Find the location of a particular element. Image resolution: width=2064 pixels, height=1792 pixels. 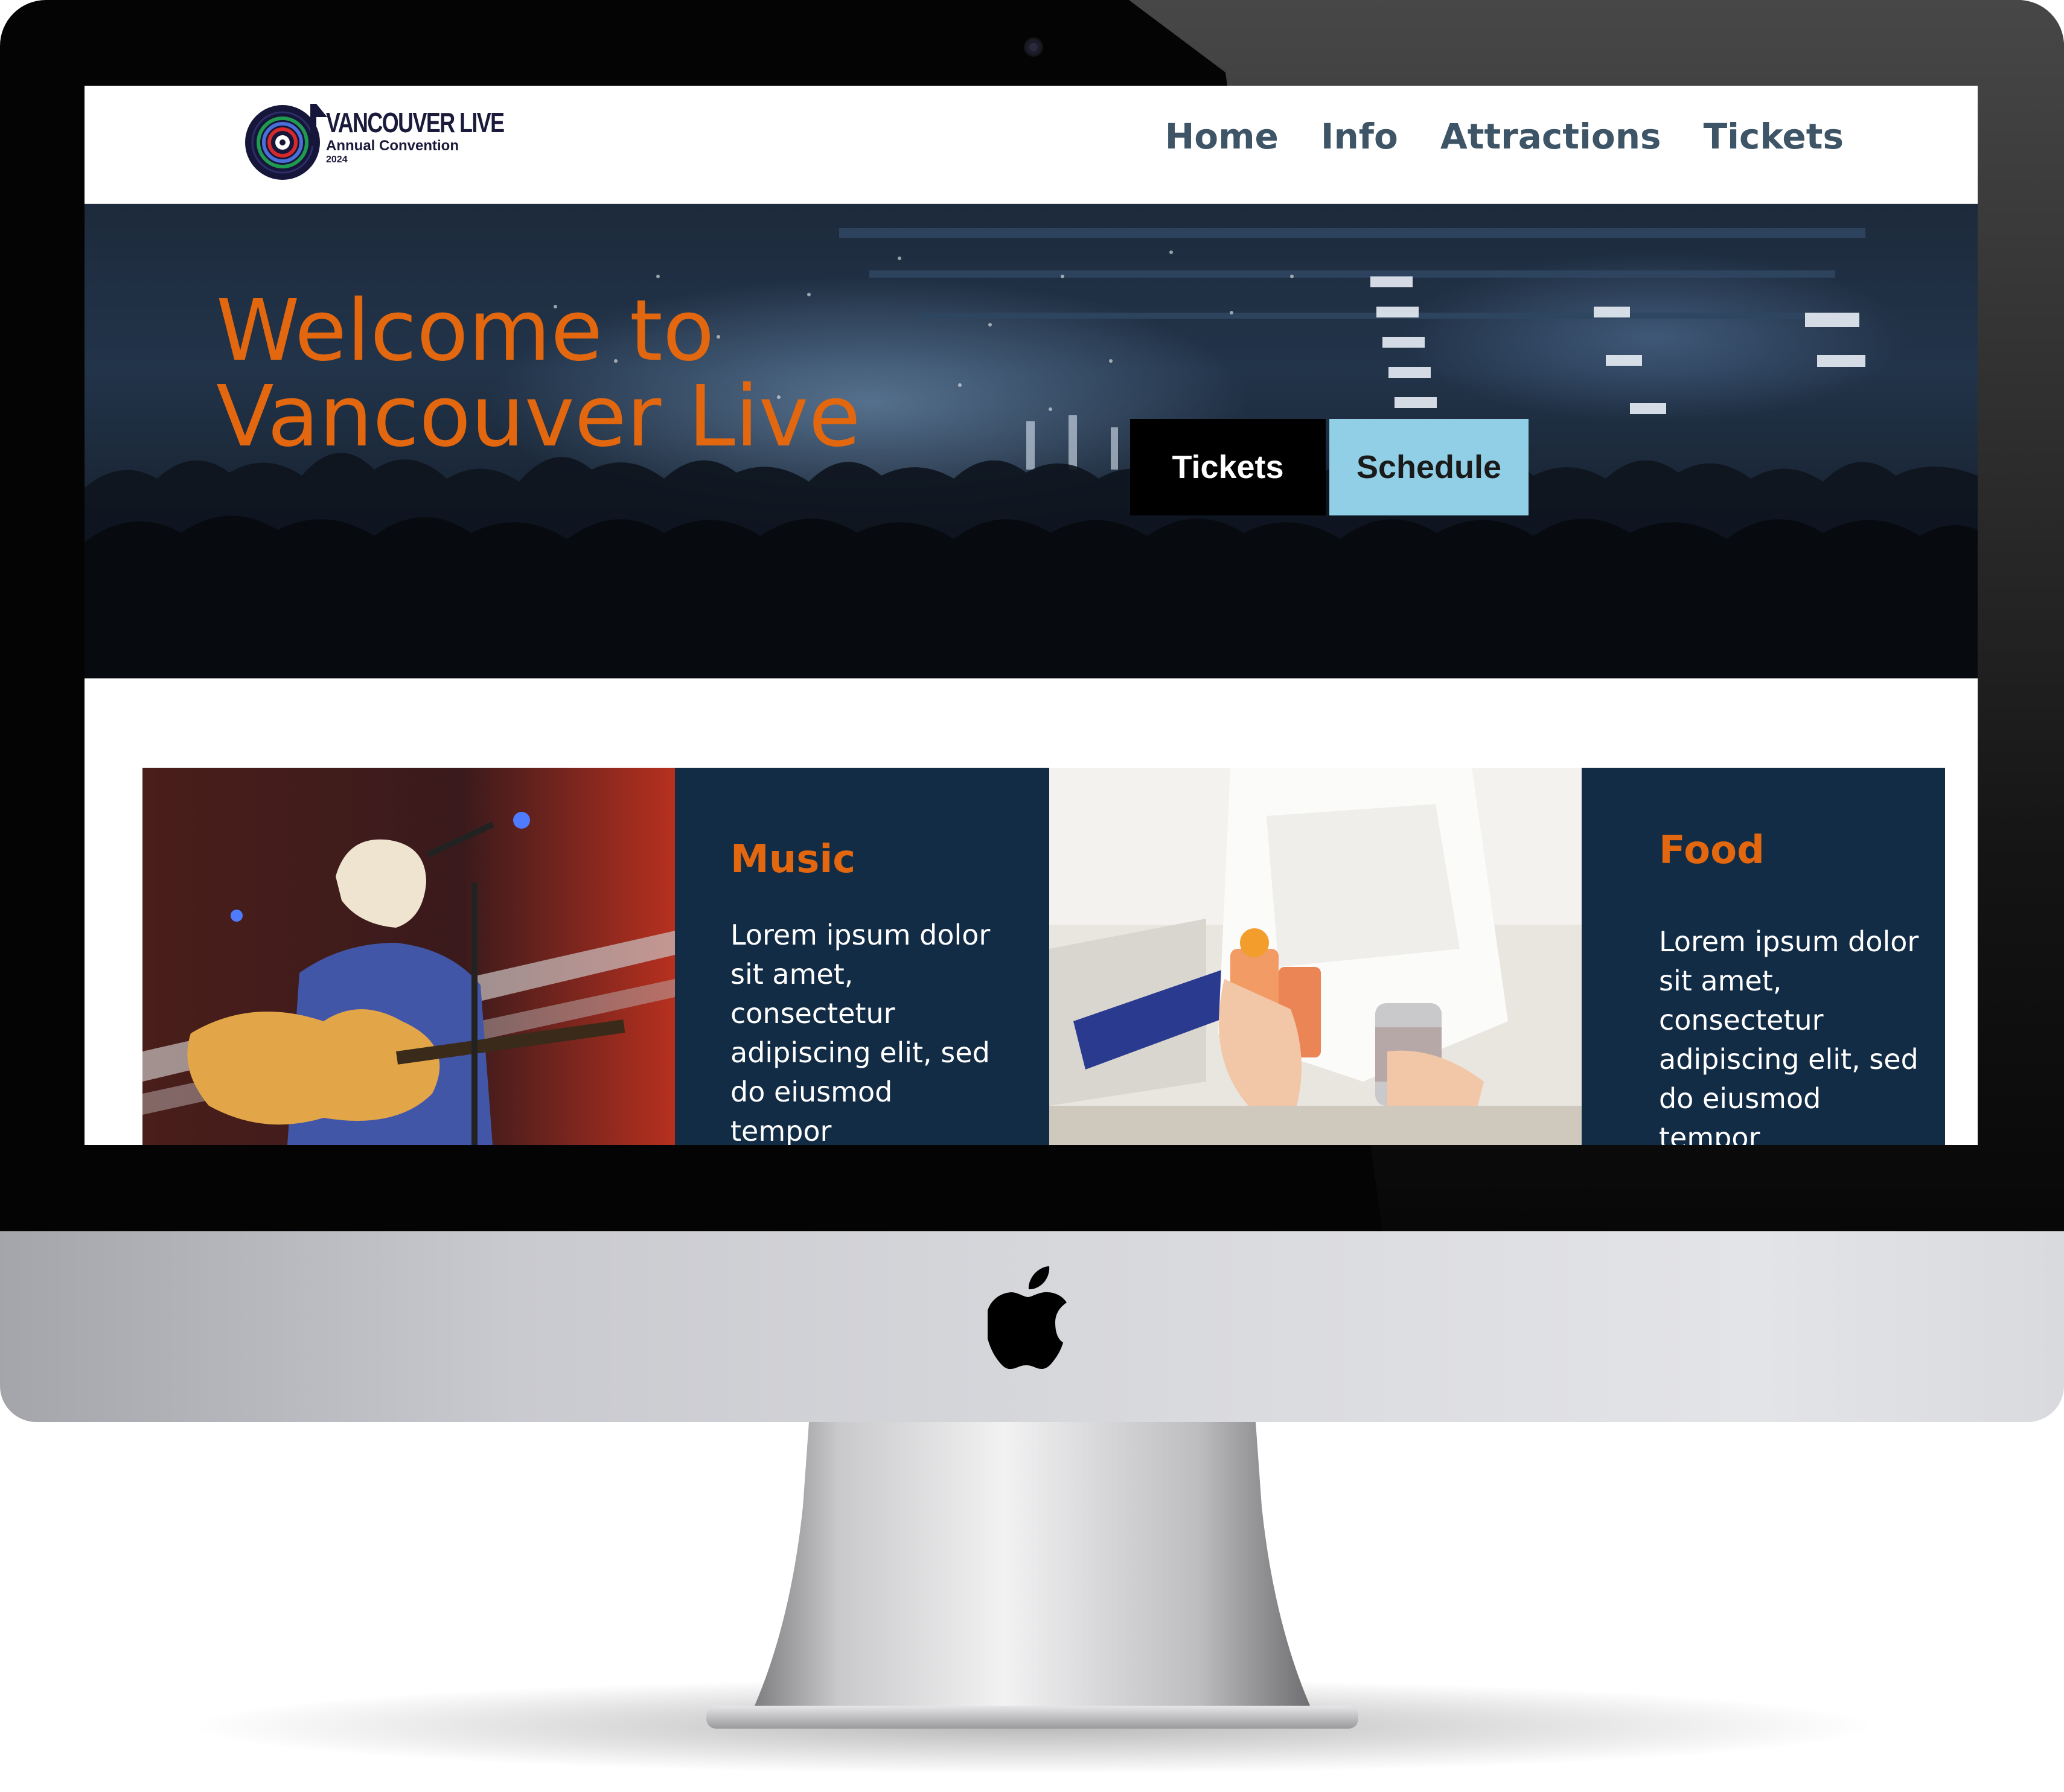

logo-title: VANCOUVER LIVE is located at coordinates (415, 122).